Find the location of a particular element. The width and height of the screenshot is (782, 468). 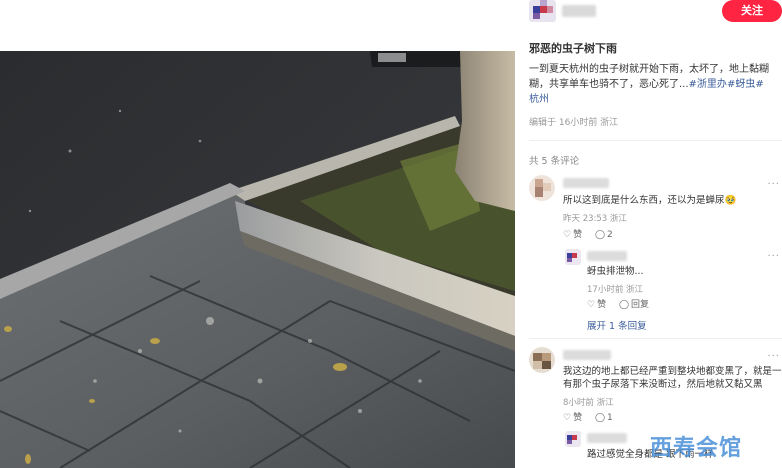

comment-text: 所以这到底是什么东西，还以为是蝉尿🥹 is located at coordinates (650, 200).